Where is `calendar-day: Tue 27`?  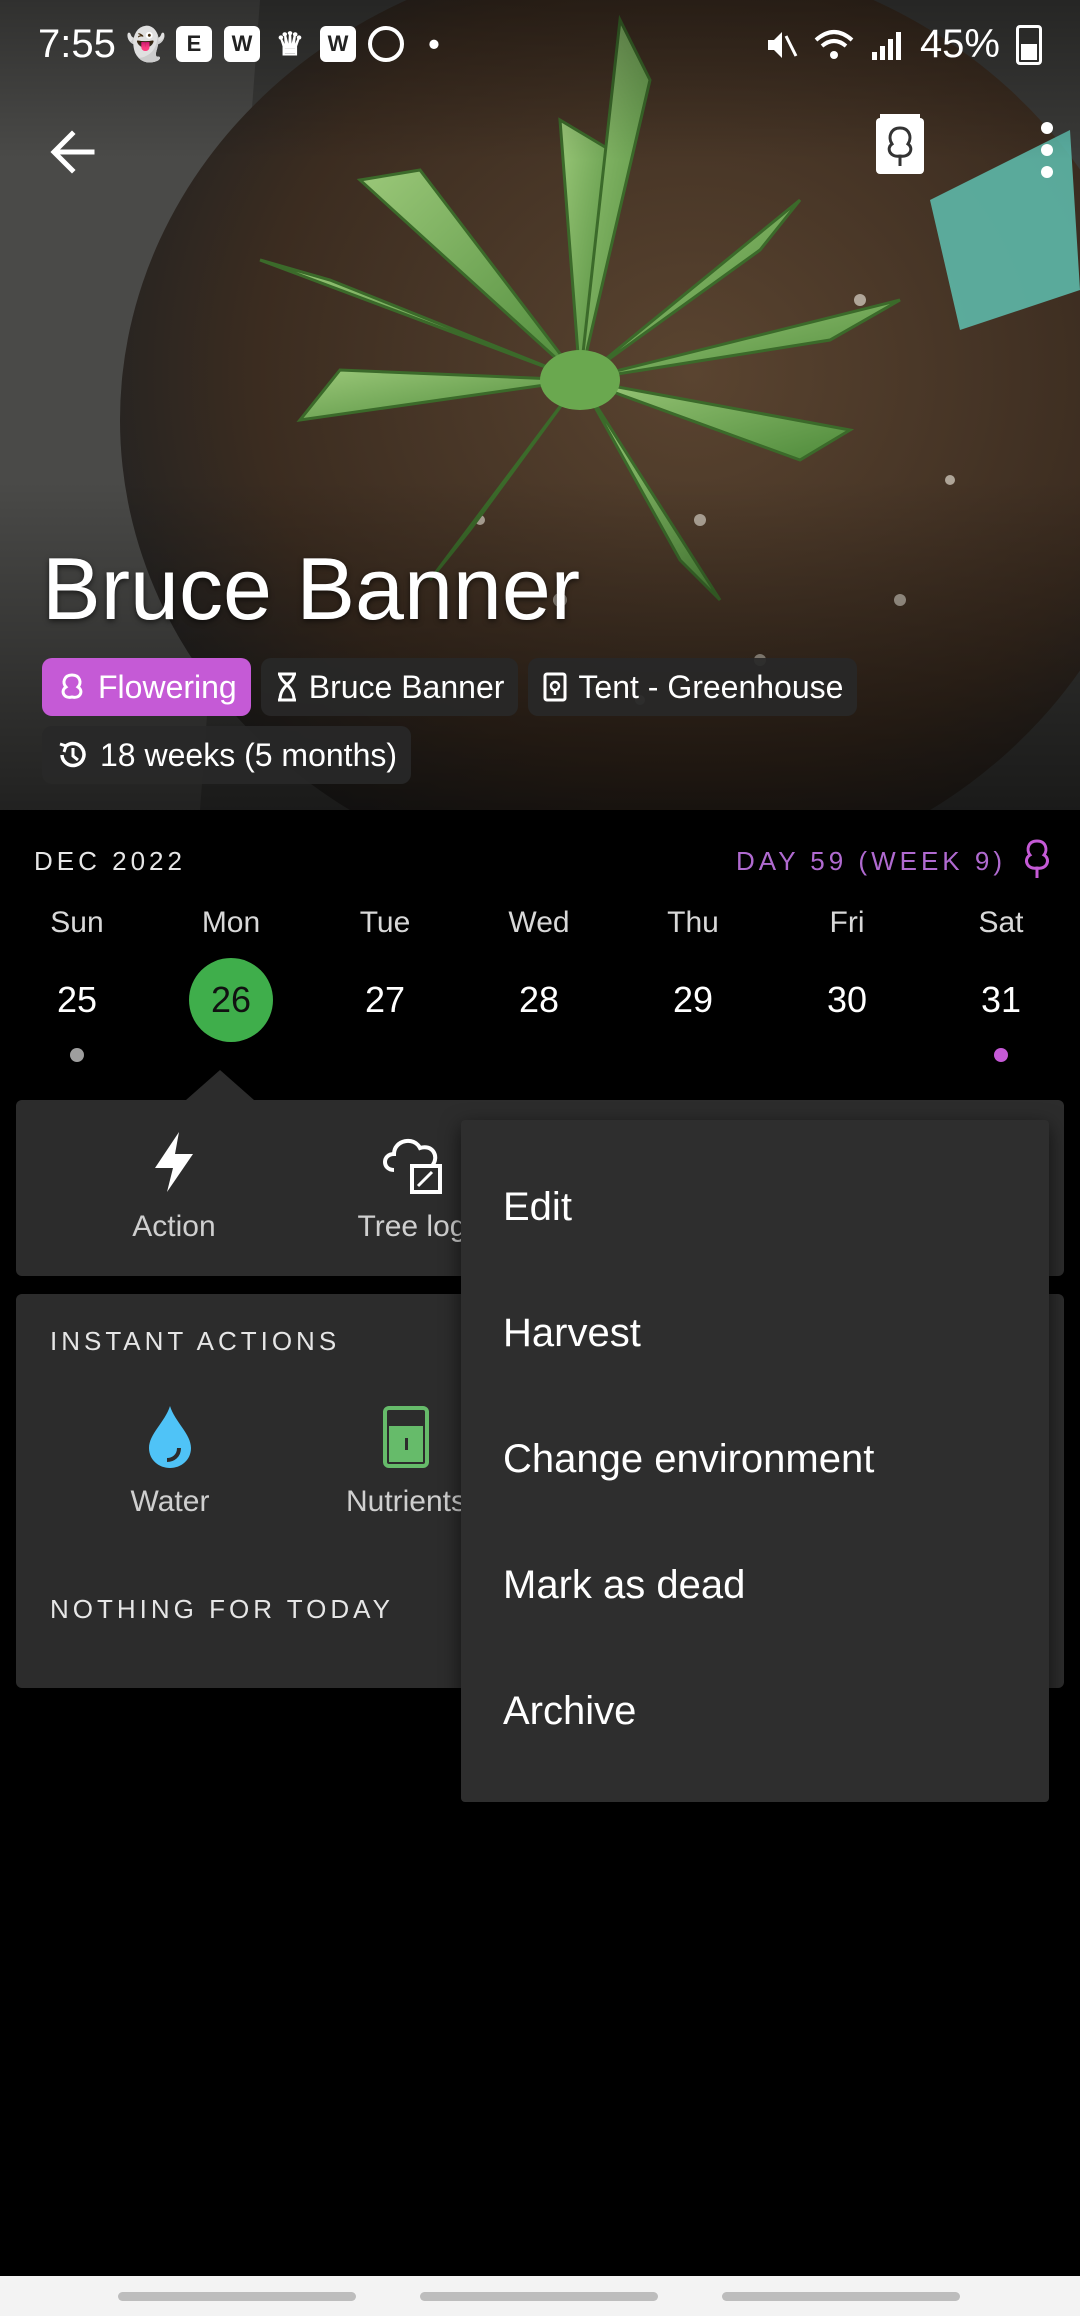
calendar-day: Tue 27 is located at coordinates (385, 974).